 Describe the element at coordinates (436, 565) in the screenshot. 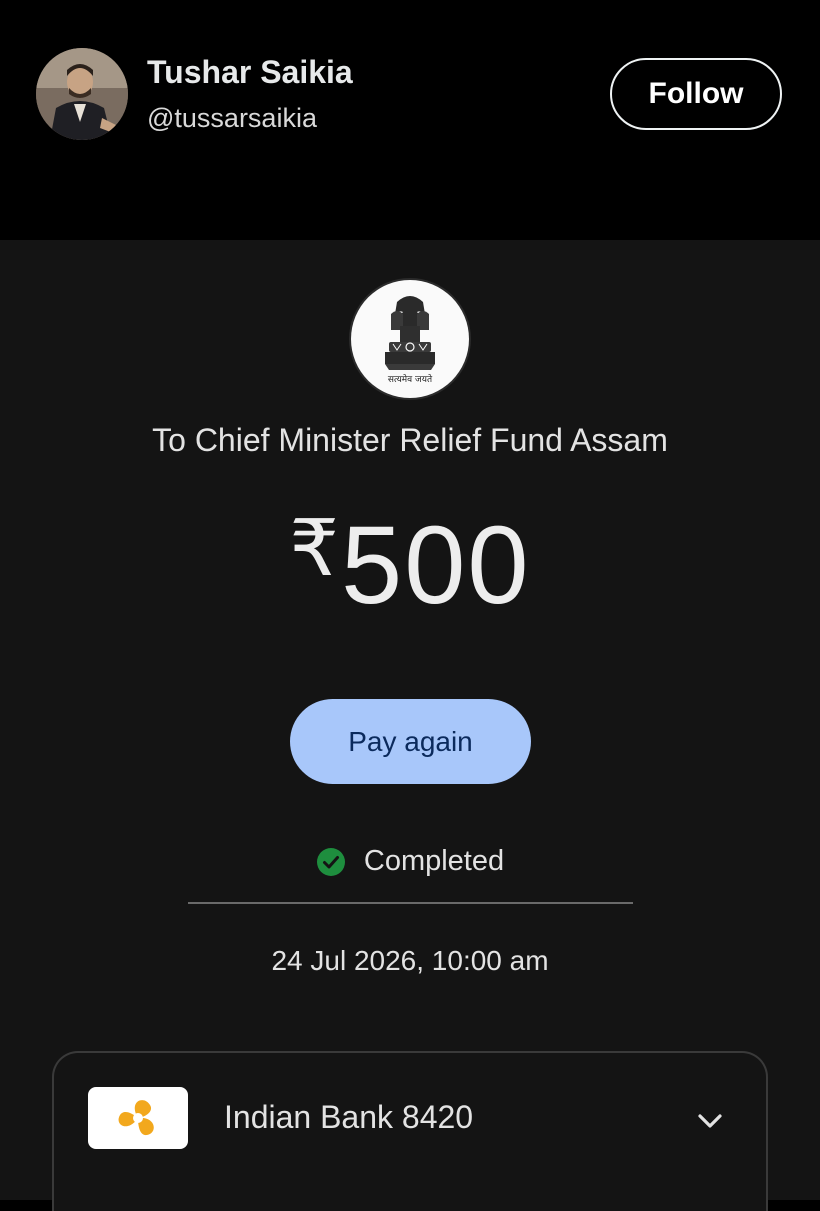

I see `amount-value: 500` at that location.